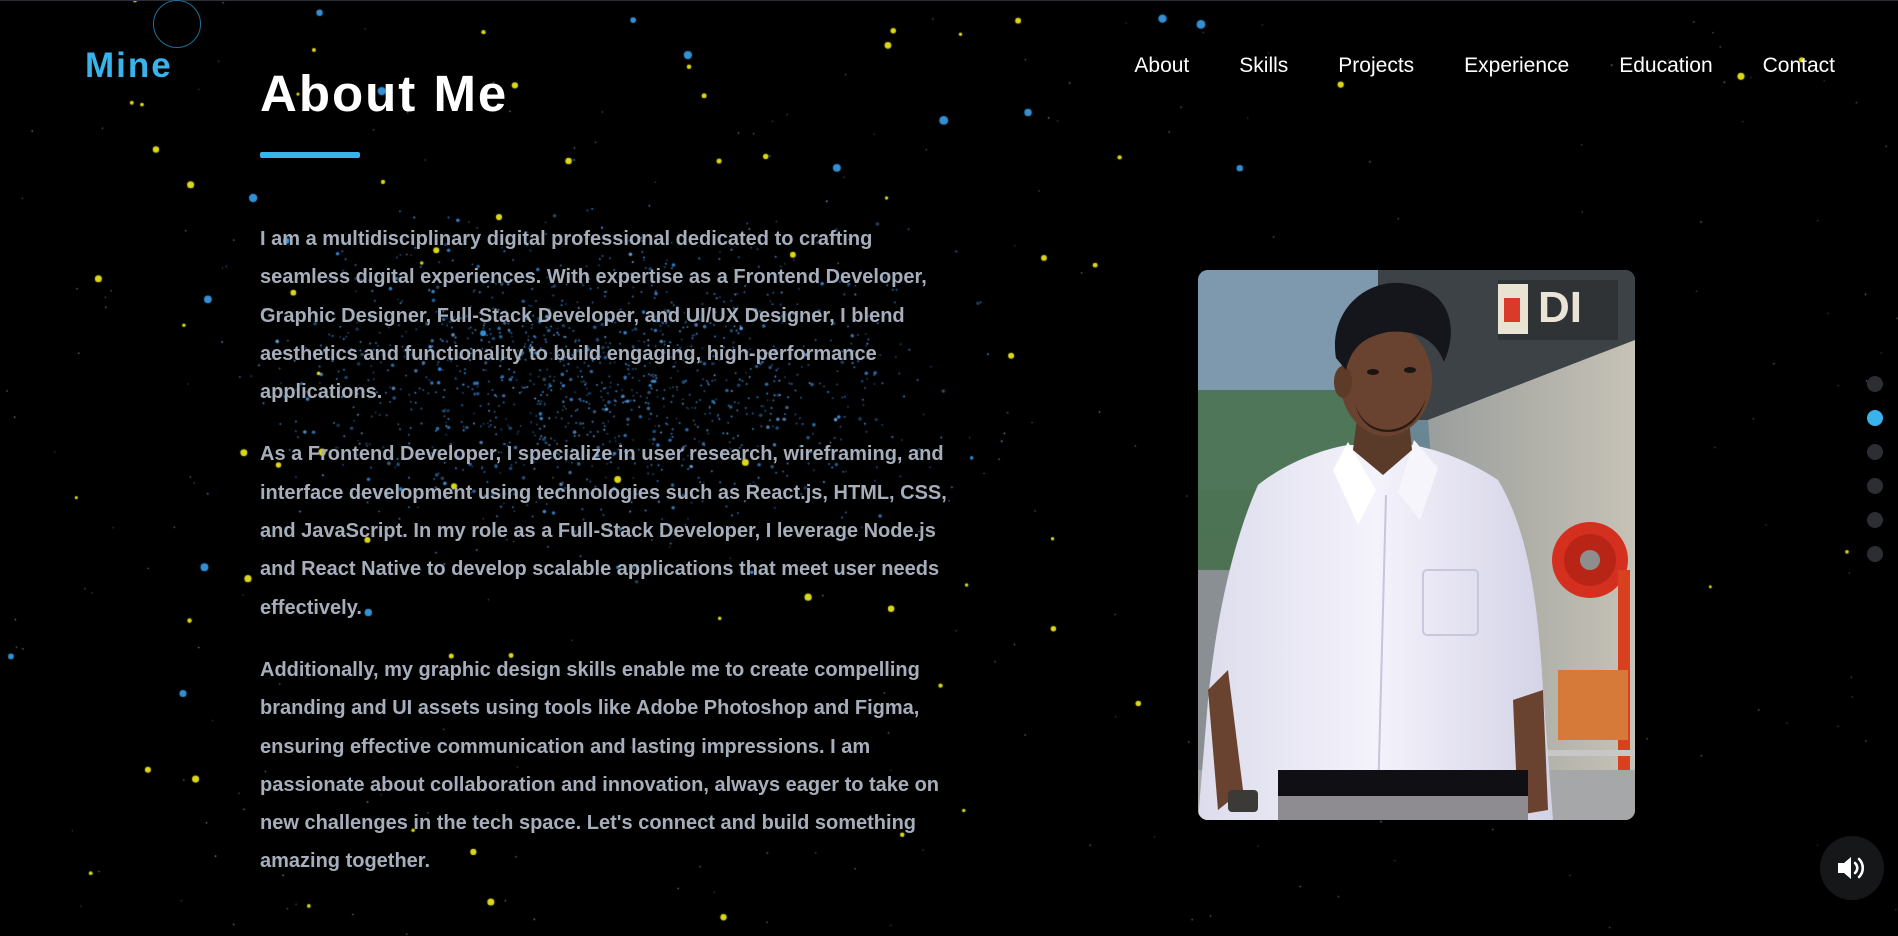 The image size is (1898, 936). Describe the element at coordinates (1875, 469) in the screenshot. I see `section-indicator` at that location.